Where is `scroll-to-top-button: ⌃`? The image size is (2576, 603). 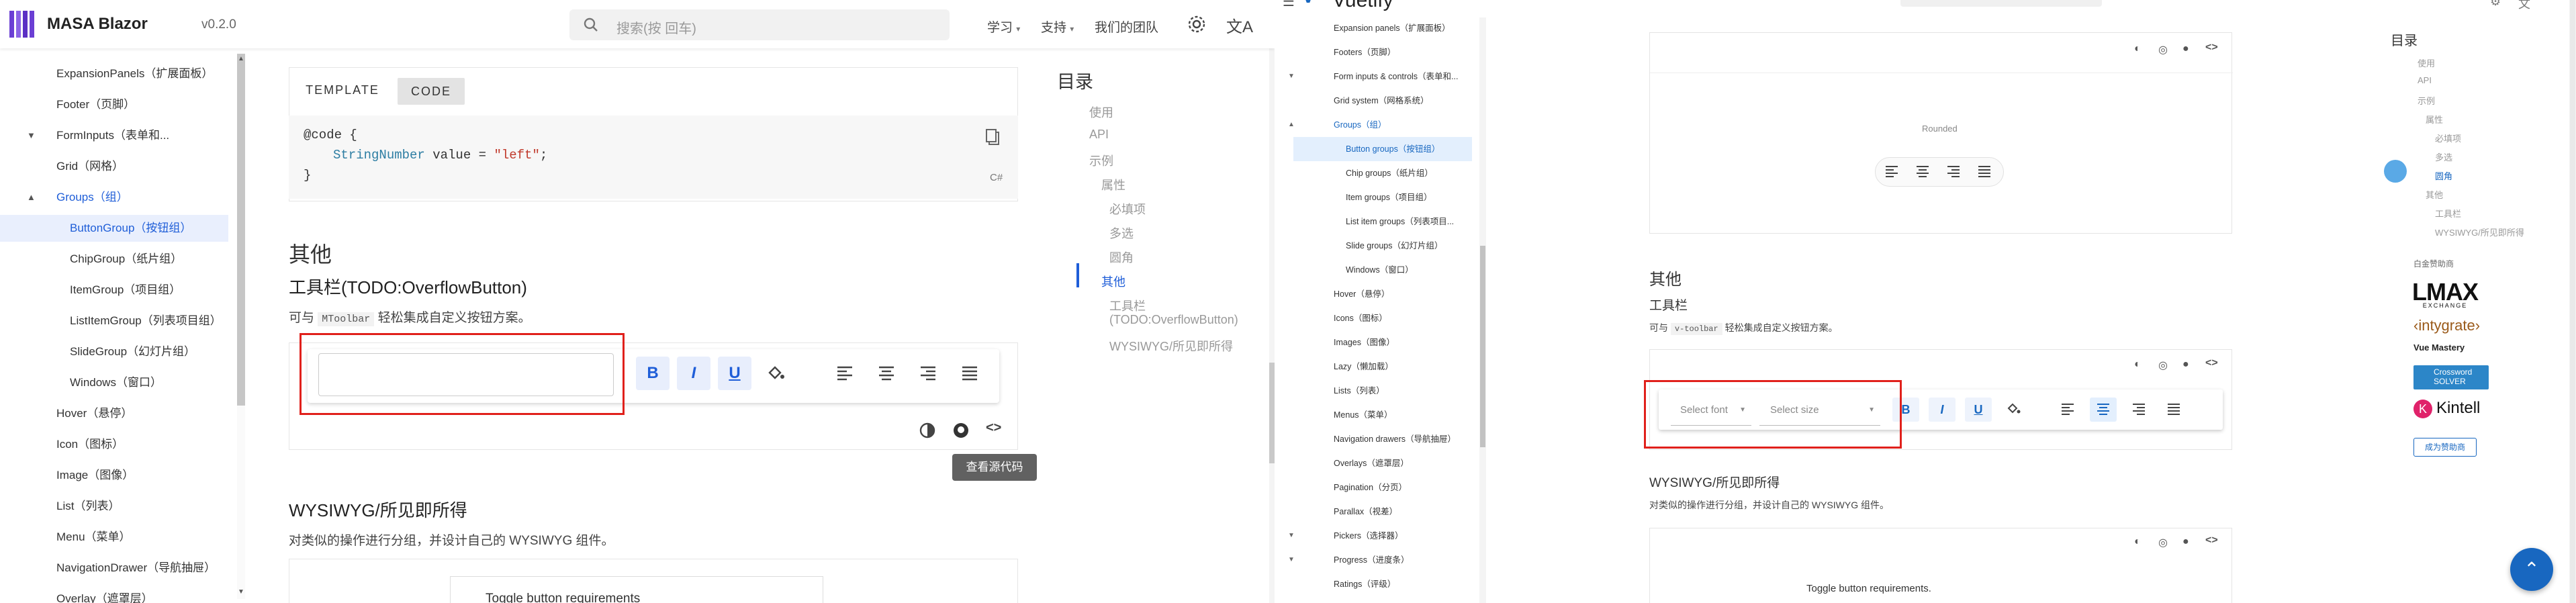 scroll-to-top-button: ⌃ is located at coordinates (2531, 569).